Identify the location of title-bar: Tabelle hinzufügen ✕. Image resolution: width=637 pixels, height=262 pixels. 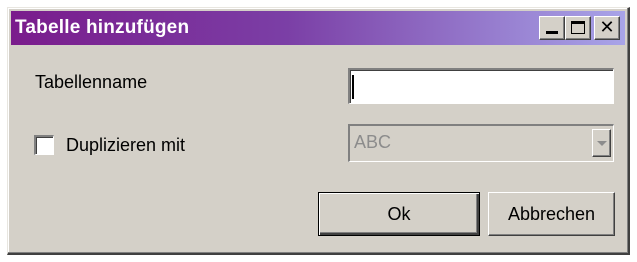
(318, 28).